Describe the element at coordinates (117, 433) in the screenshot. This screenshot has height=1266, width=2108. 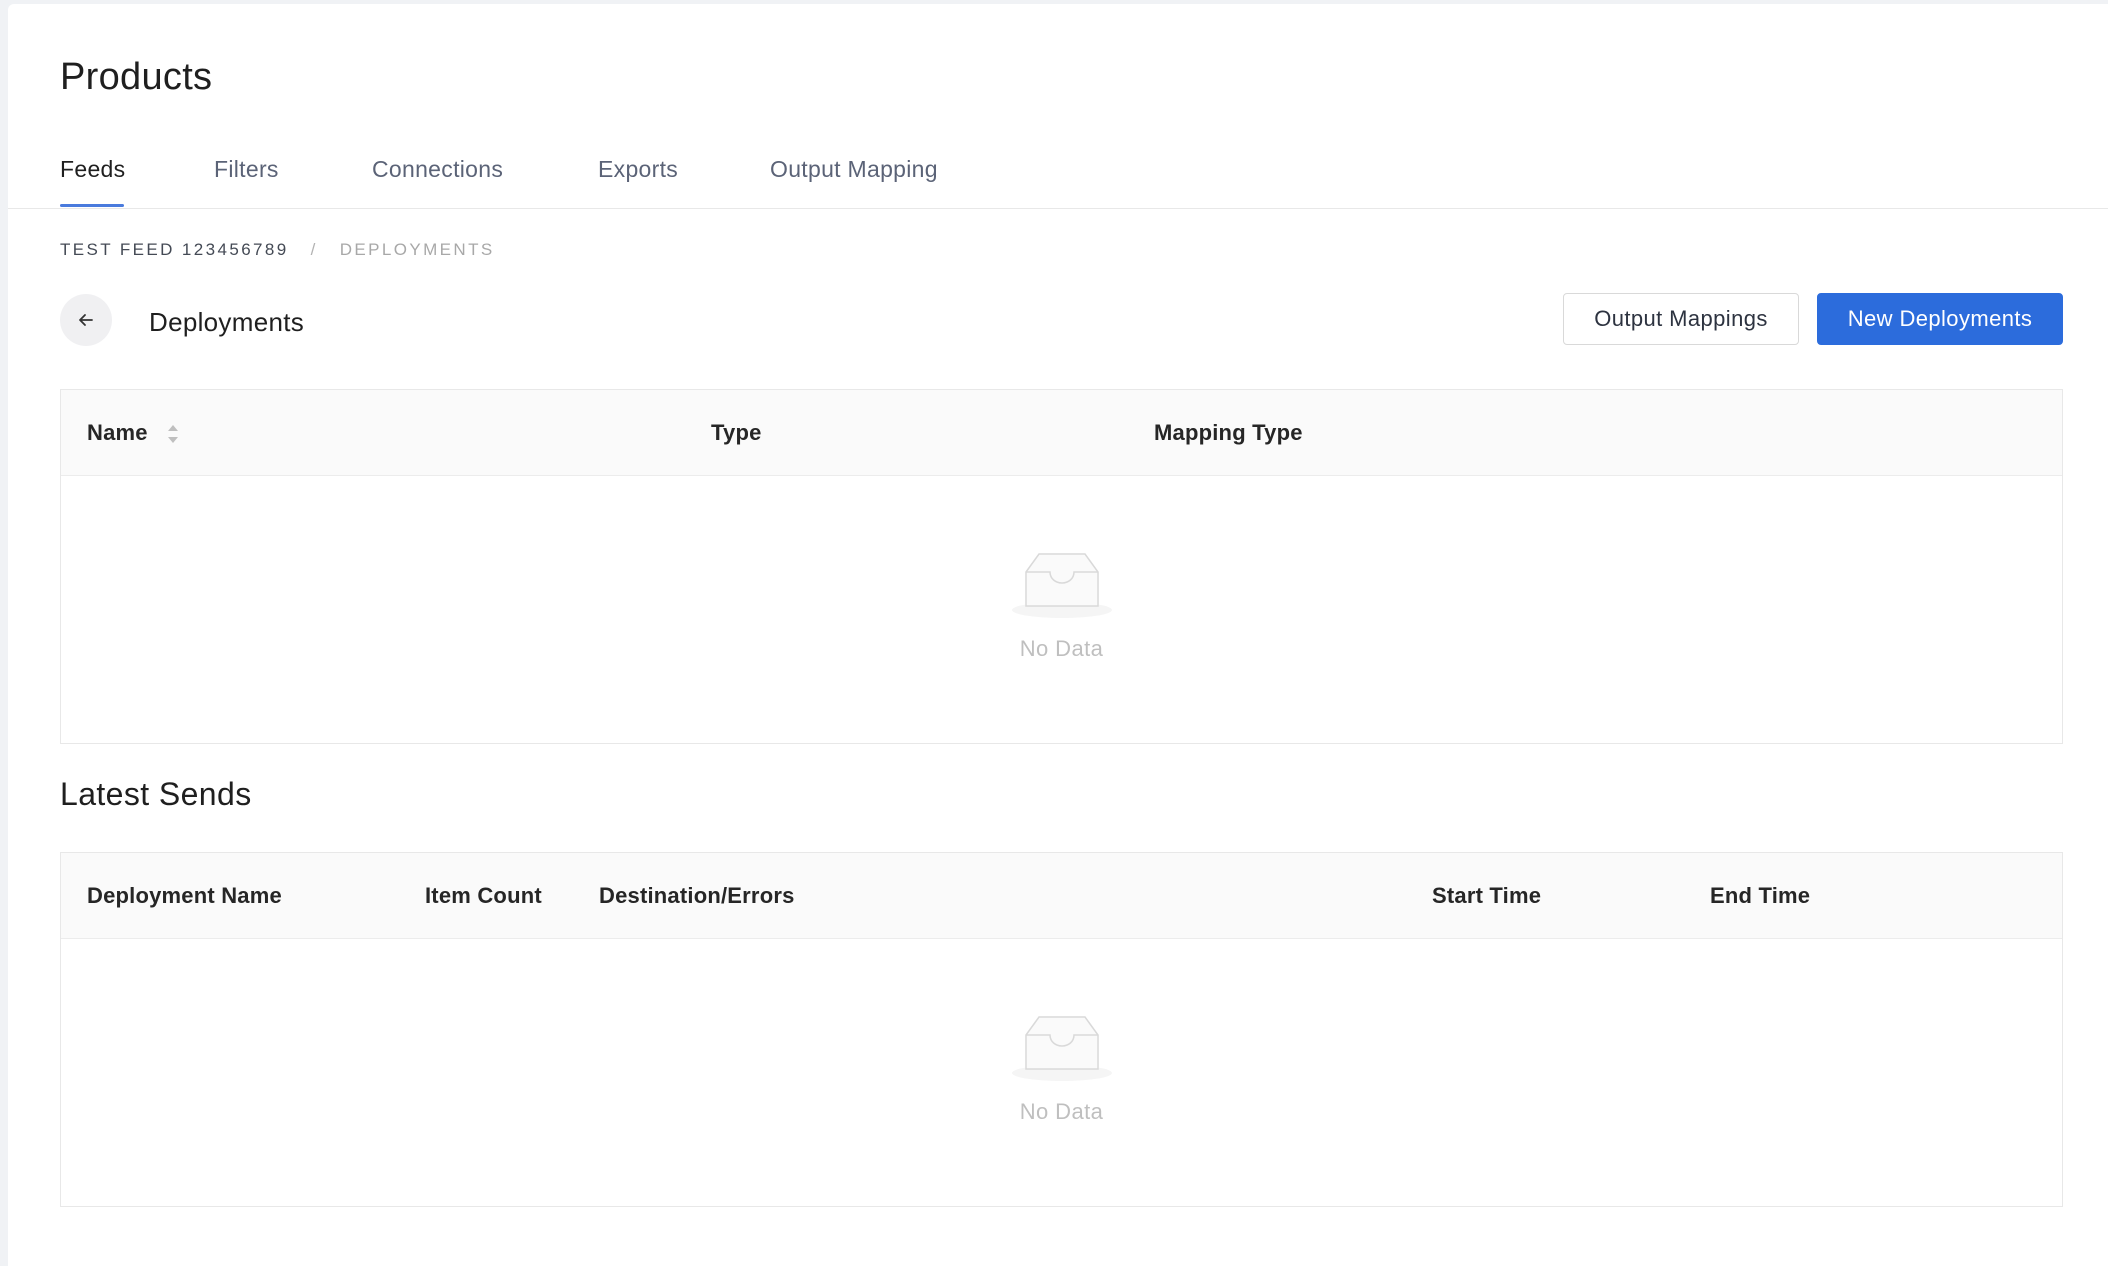
I see `column-header-name: Name` at that location.